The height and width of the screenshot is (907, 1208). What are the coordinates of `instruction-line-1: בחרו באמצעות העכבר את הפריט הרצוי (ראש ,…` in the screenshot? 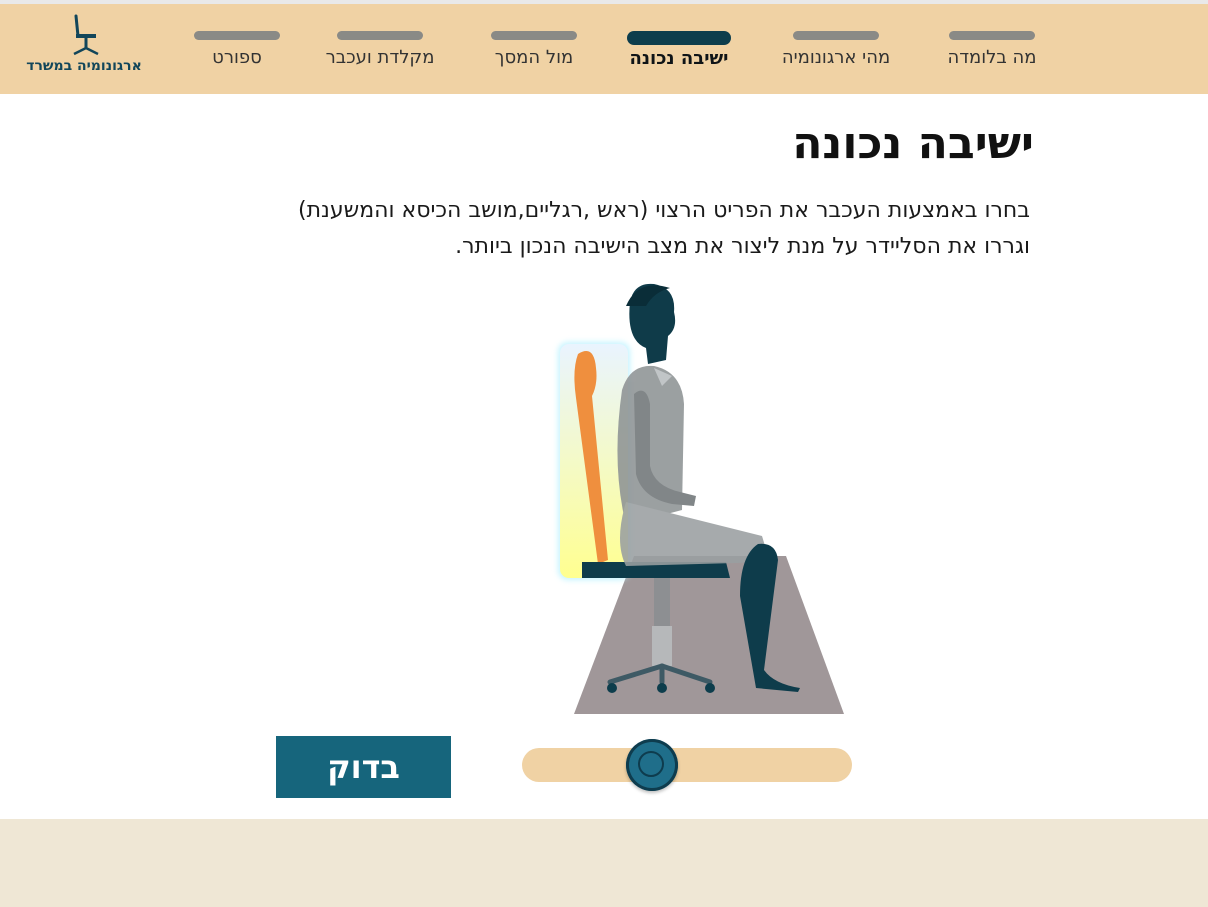 It's located at (663, 210).